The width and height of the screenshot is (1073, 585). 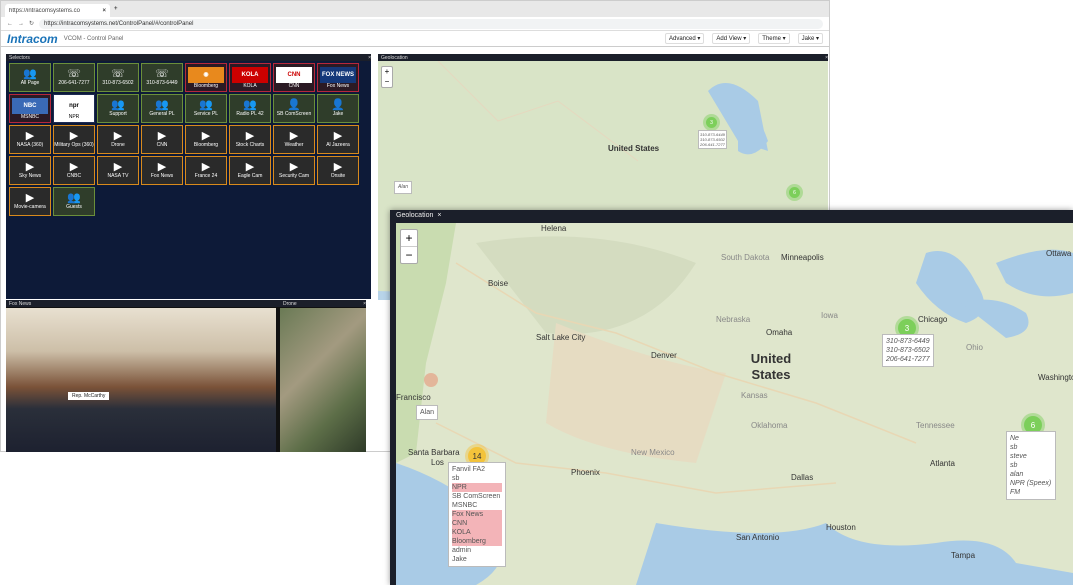 What do you see at coordinates (1017, 474) in the screenshot?
I see `popup-line: alan` at bounding box center [1017, 474].